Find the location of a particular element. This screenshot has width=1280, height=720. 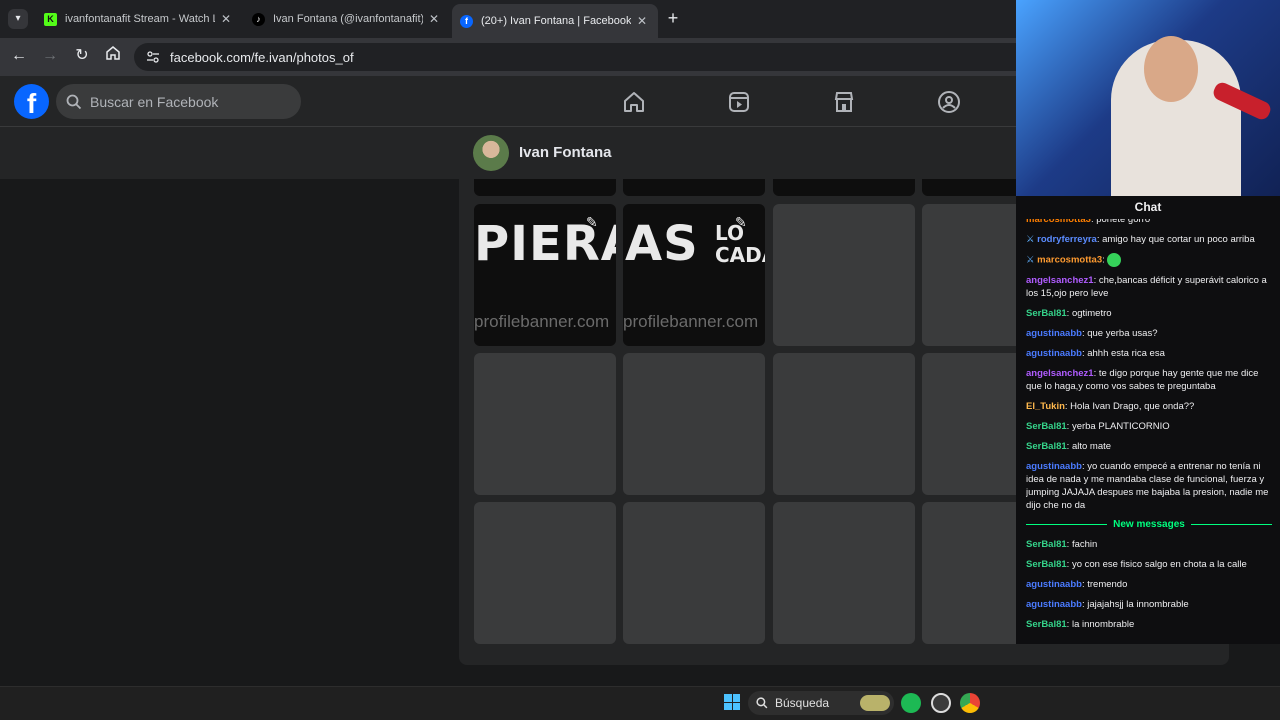

chat-message: SerBal81: la innombrable is located at coordinates (1080, 624).